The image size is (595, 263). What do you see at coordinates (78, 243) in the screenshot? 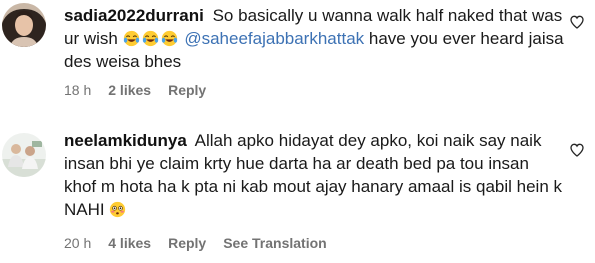
I see `comment-time: 20 h` at bounding box center [78, 243].